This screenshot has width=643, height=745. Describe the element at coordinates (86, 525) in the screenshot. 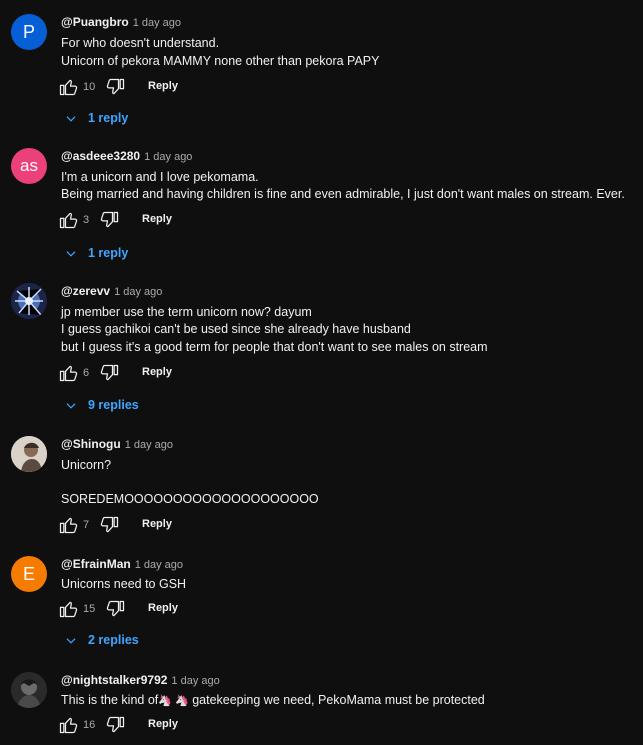

I see `like-count: 7` at that location.